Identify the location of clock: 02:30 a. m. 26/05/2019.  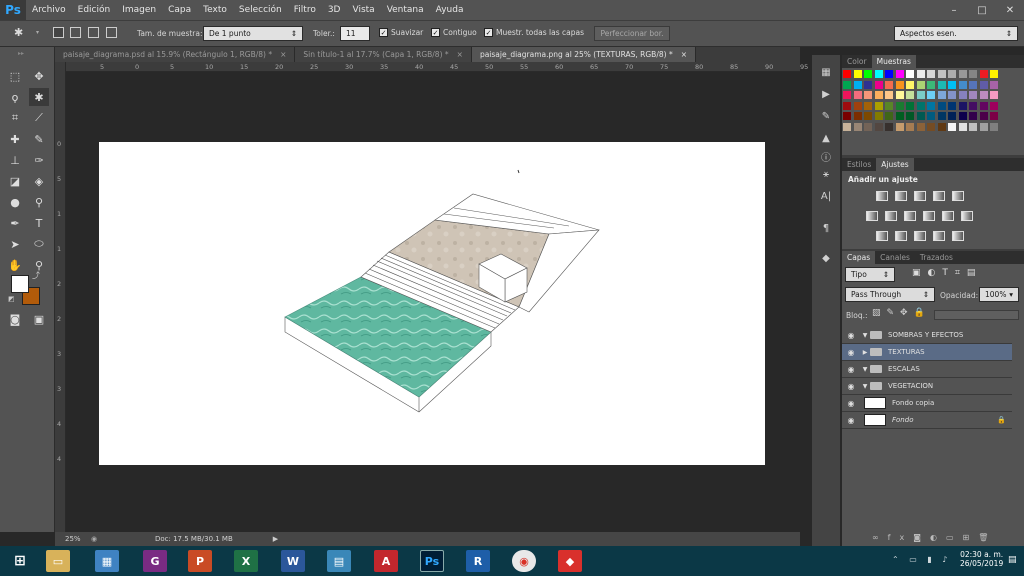
(981, 559).